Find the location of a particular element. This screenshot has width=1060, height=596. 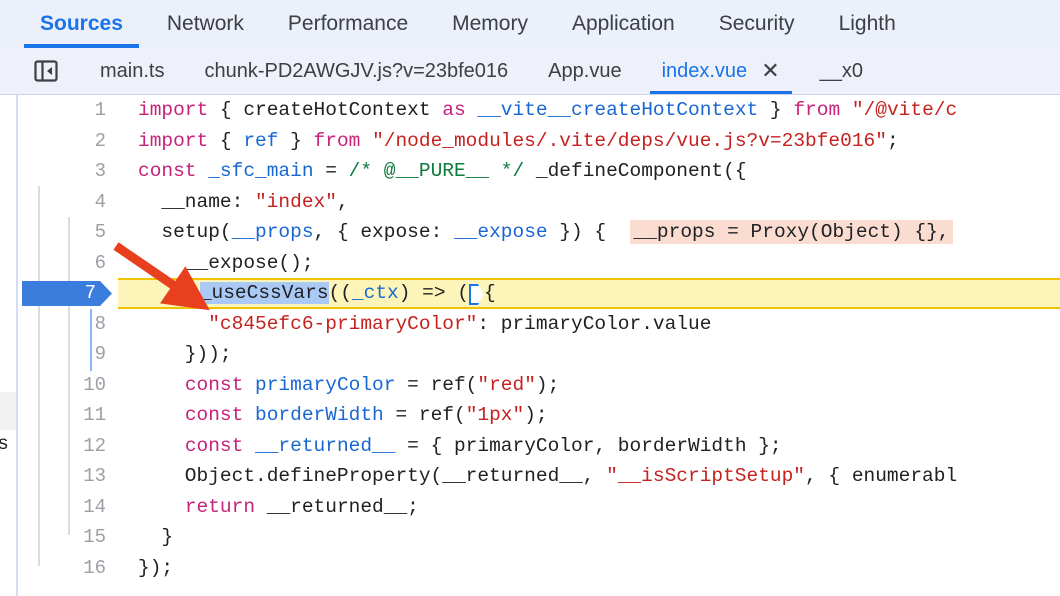

line-number: 11 is located at coordinates (69, 415).